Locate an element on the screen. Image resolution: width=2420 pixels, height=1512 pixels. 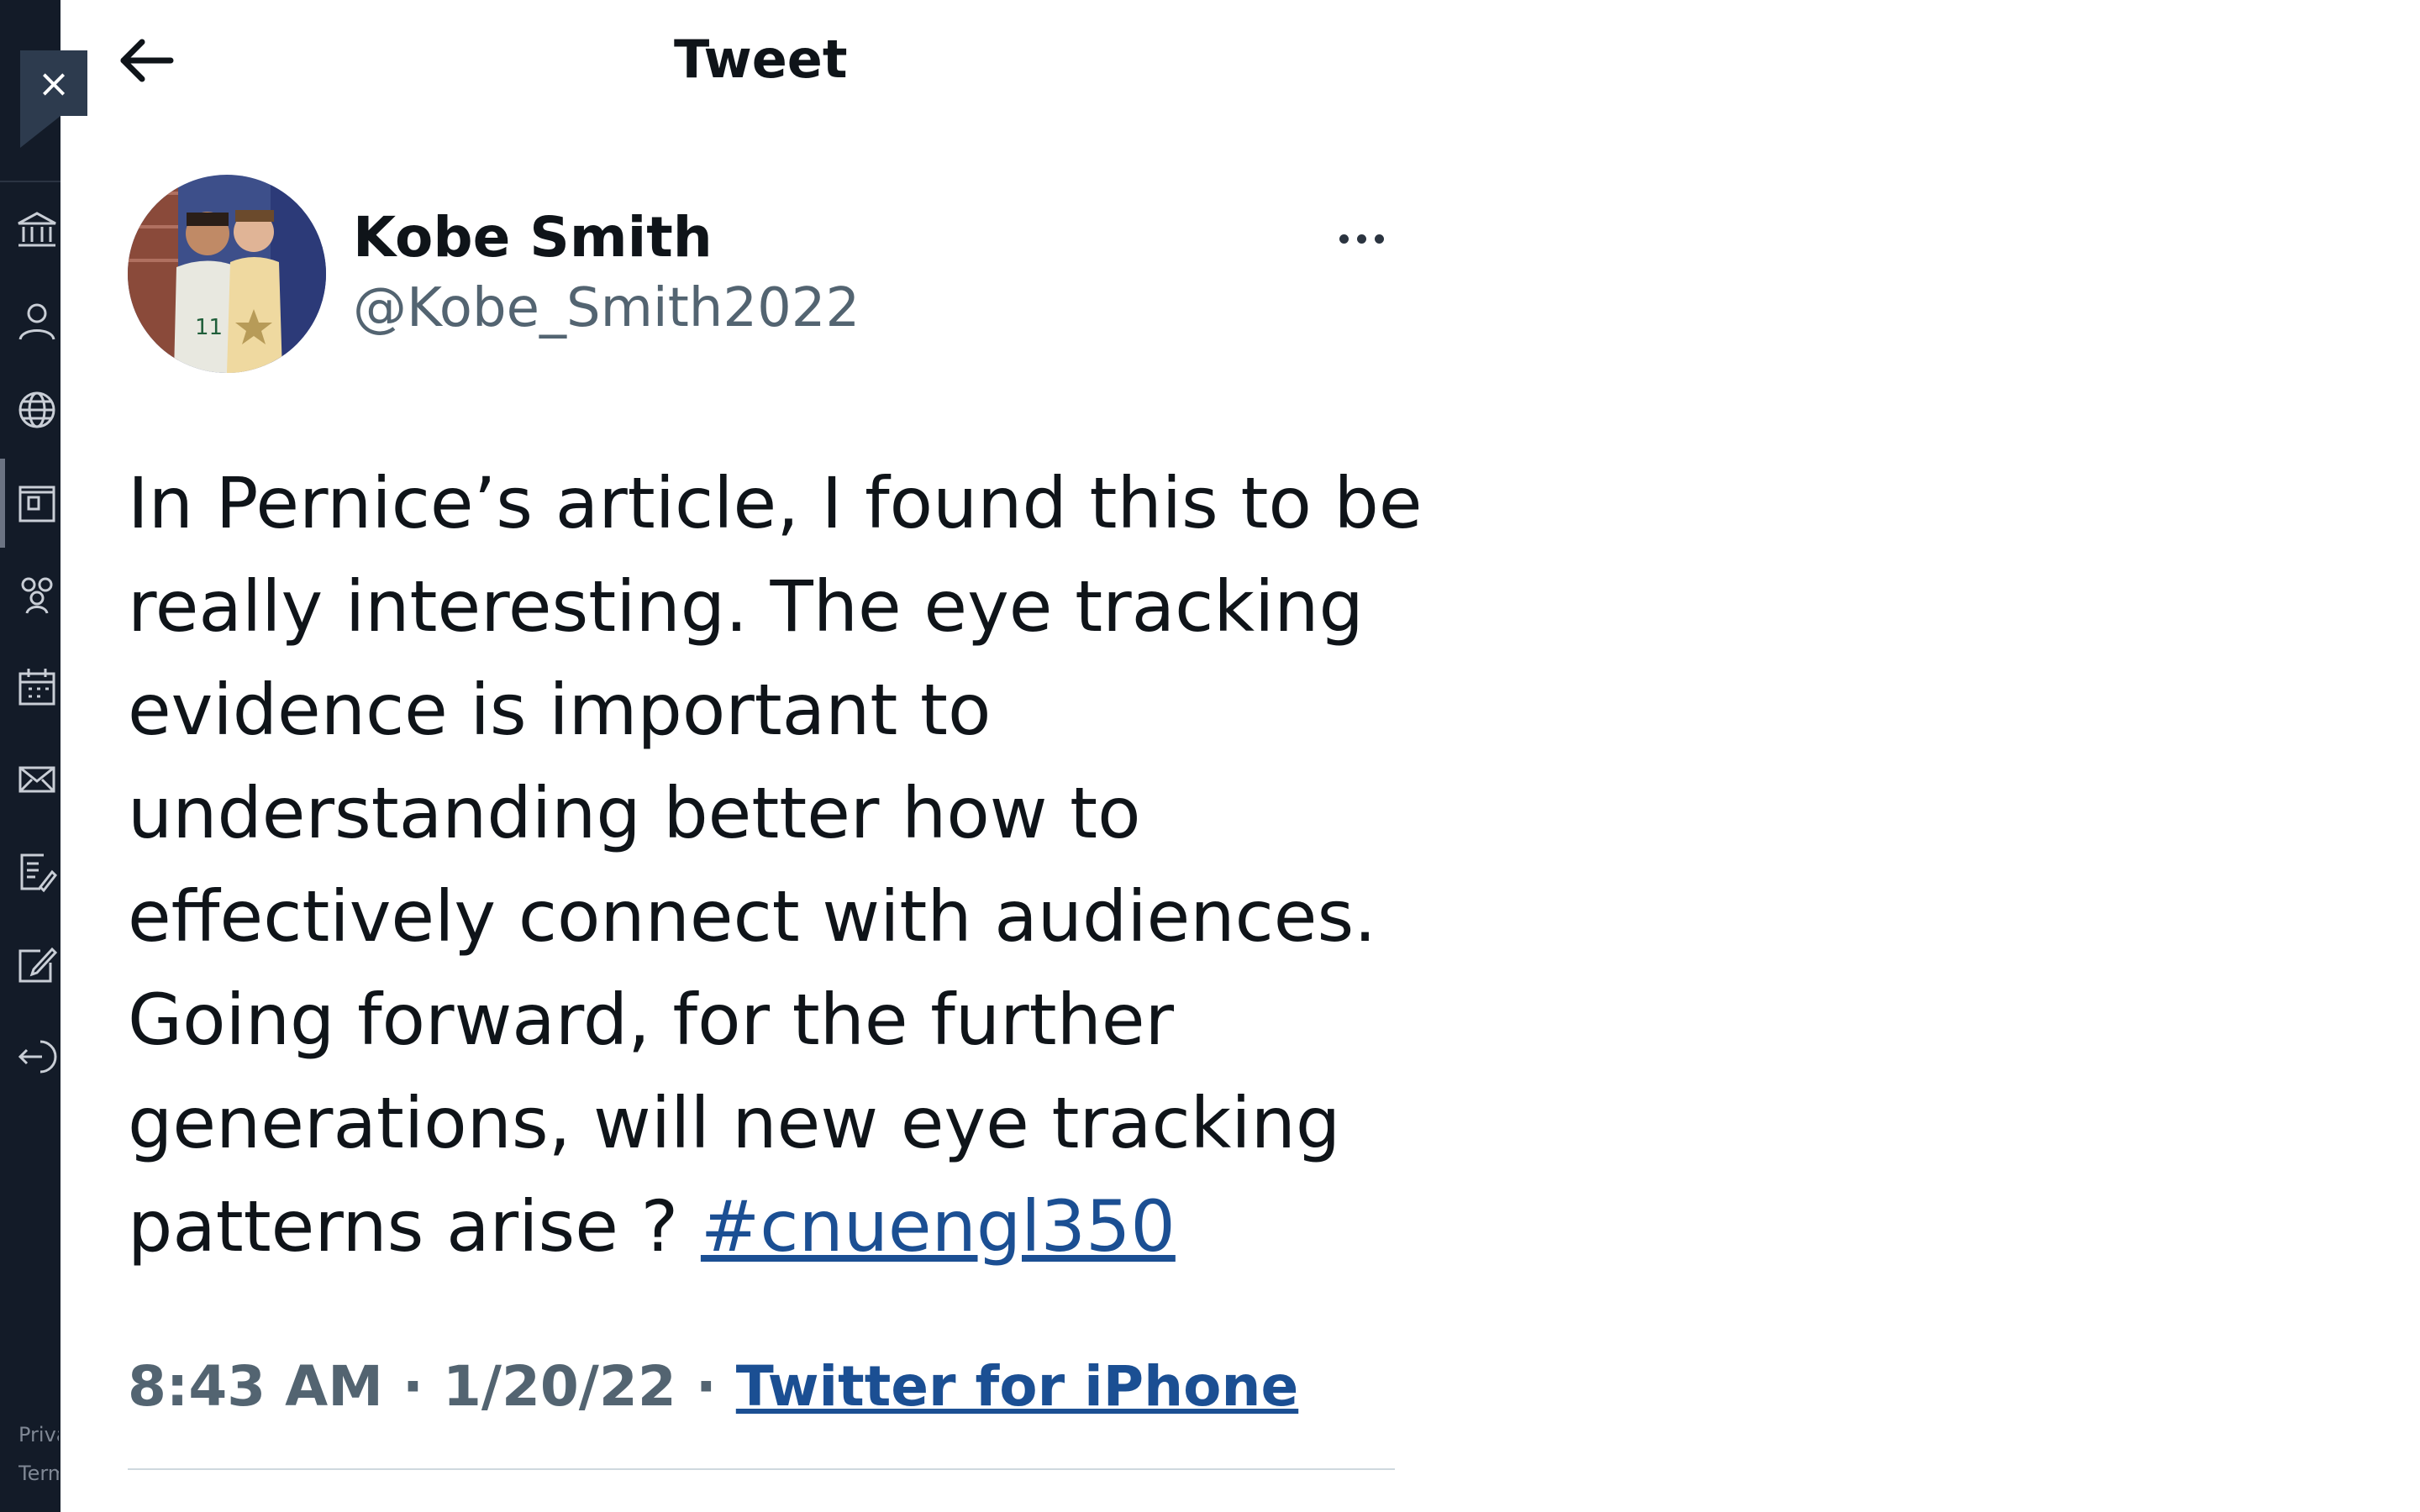
more-options-button is located at coordinates (1361, 238).